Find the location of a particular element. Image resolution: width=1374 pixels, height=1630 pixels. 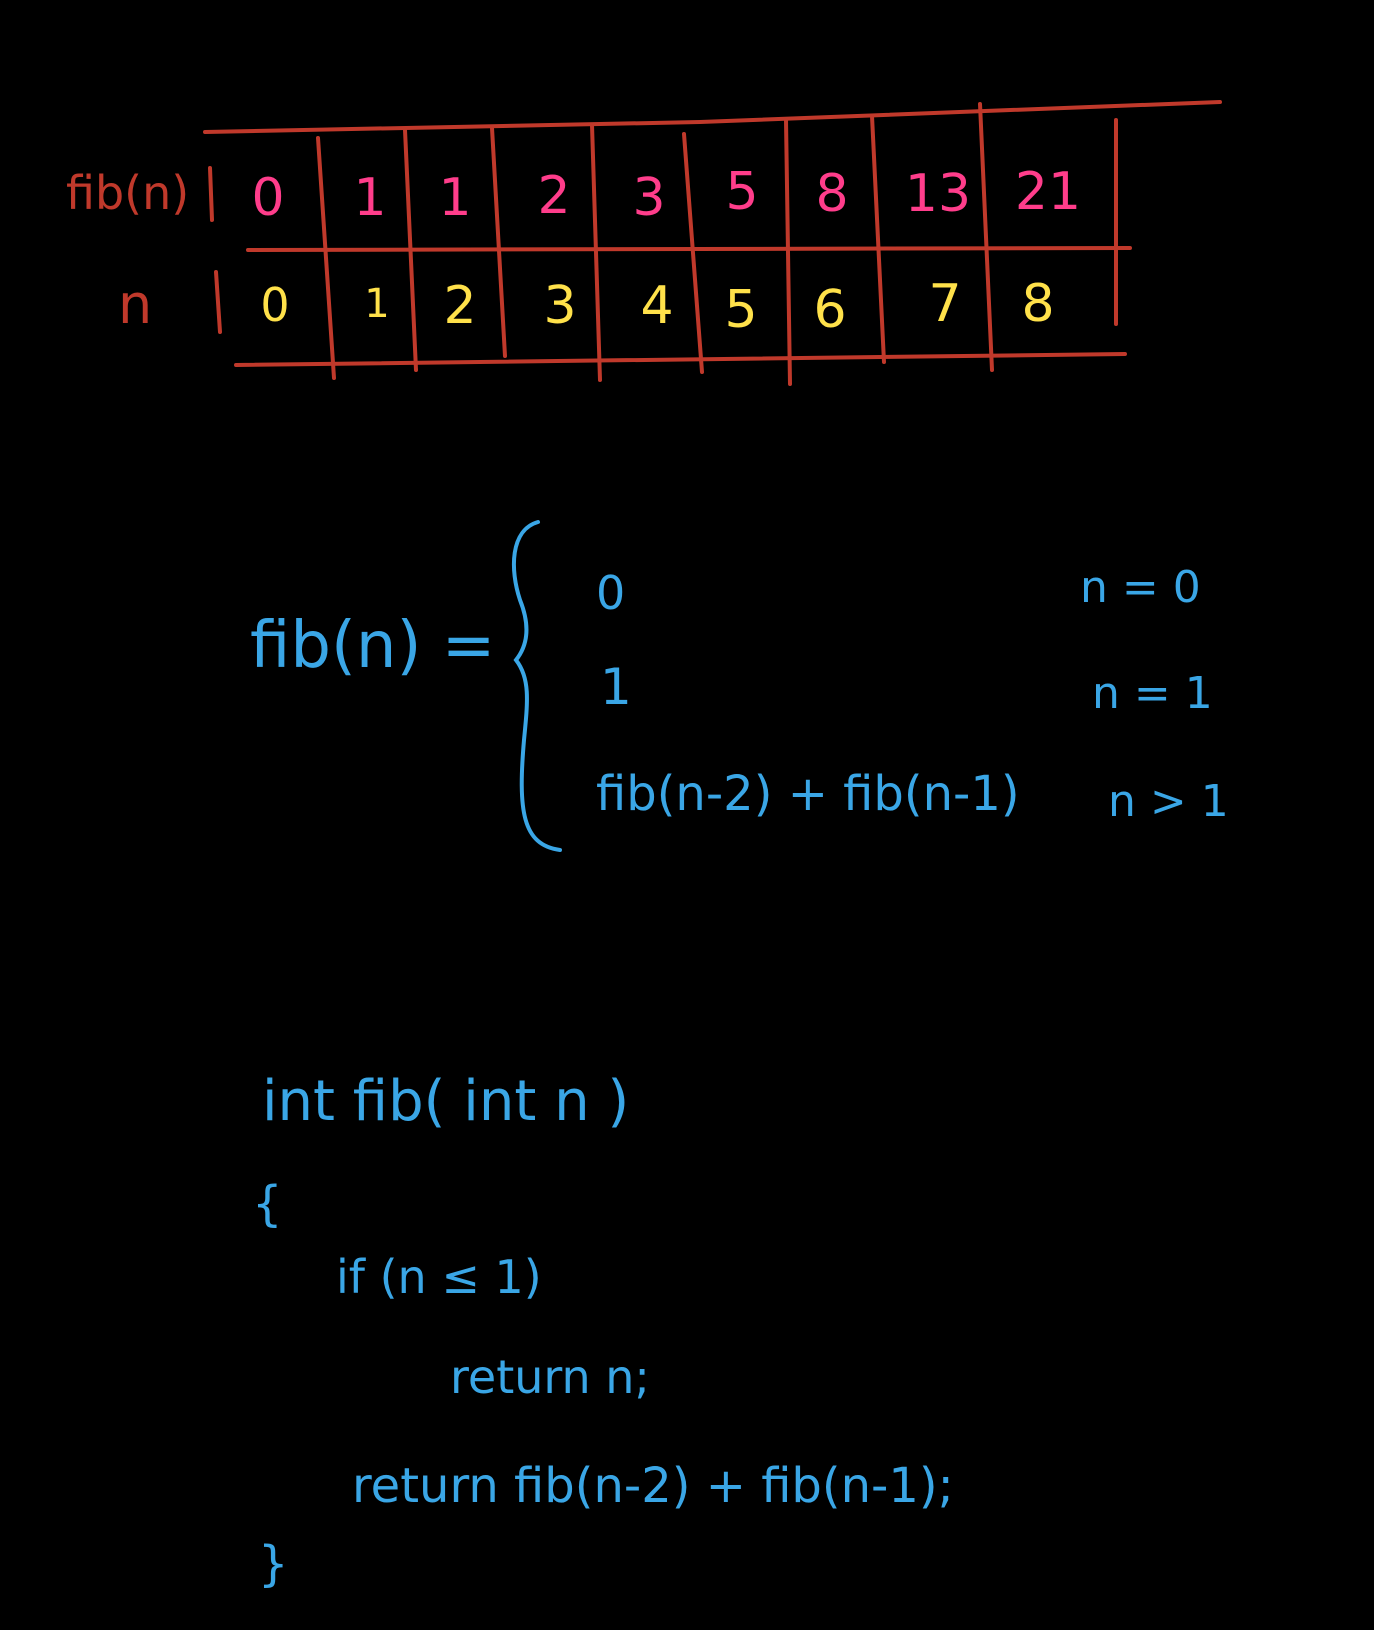

fib-value-cell: 2 is located at coordinates (554, 196).